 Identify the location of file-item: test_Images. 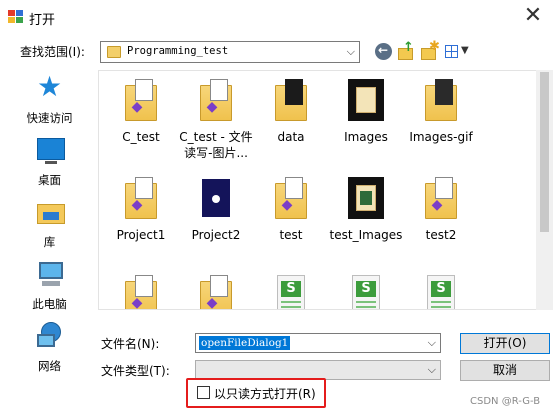
(366, 211).